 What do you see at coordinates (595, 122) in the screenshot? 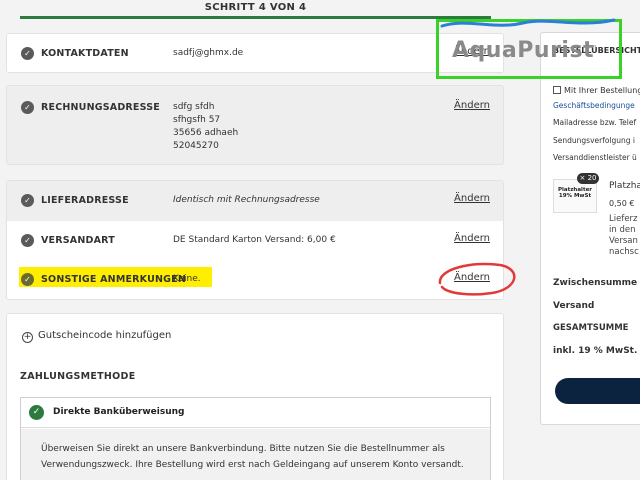
I see `summary-text-line: Mailadresse bzw. Telef` at bounding box center [595, 122].